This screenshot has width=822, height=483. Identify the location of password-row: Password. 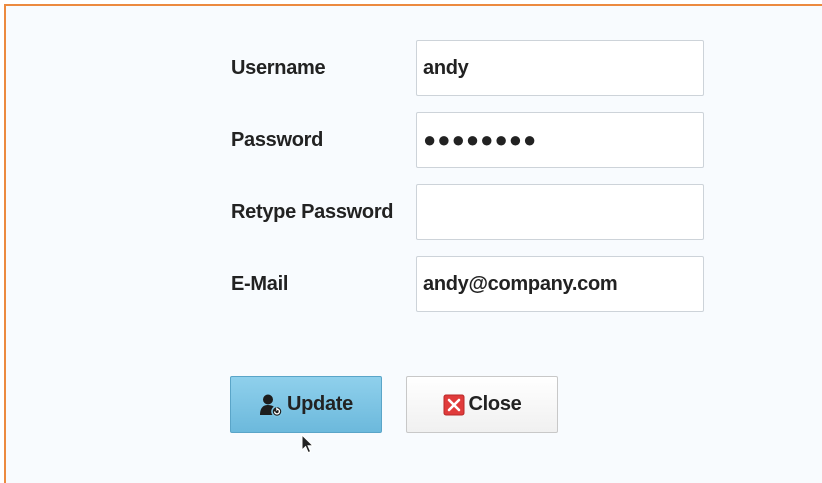
(414, 140).